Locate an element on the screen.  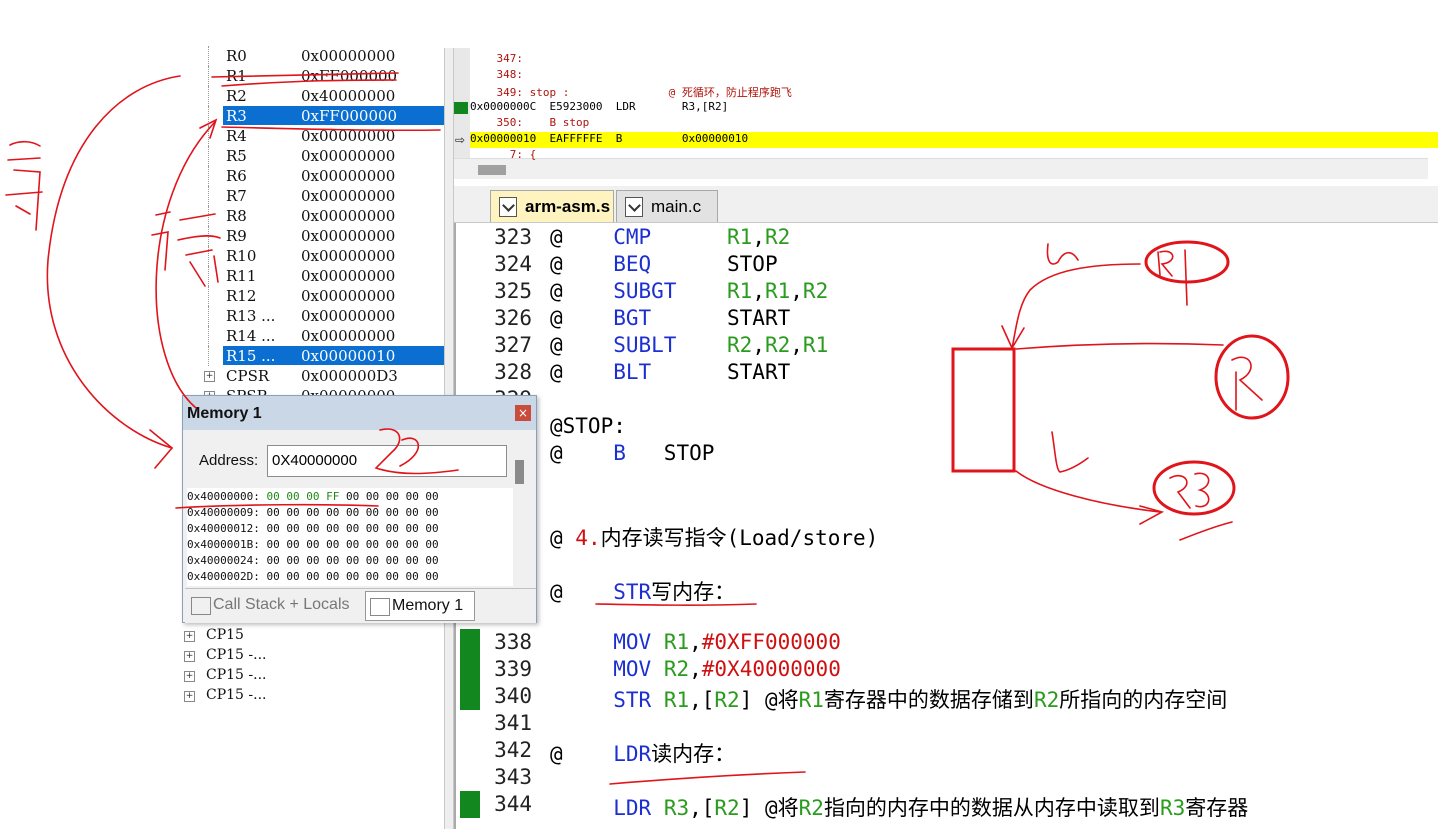
register-row: R13 ... 0x00000000 is located at coordinates (312, 316).